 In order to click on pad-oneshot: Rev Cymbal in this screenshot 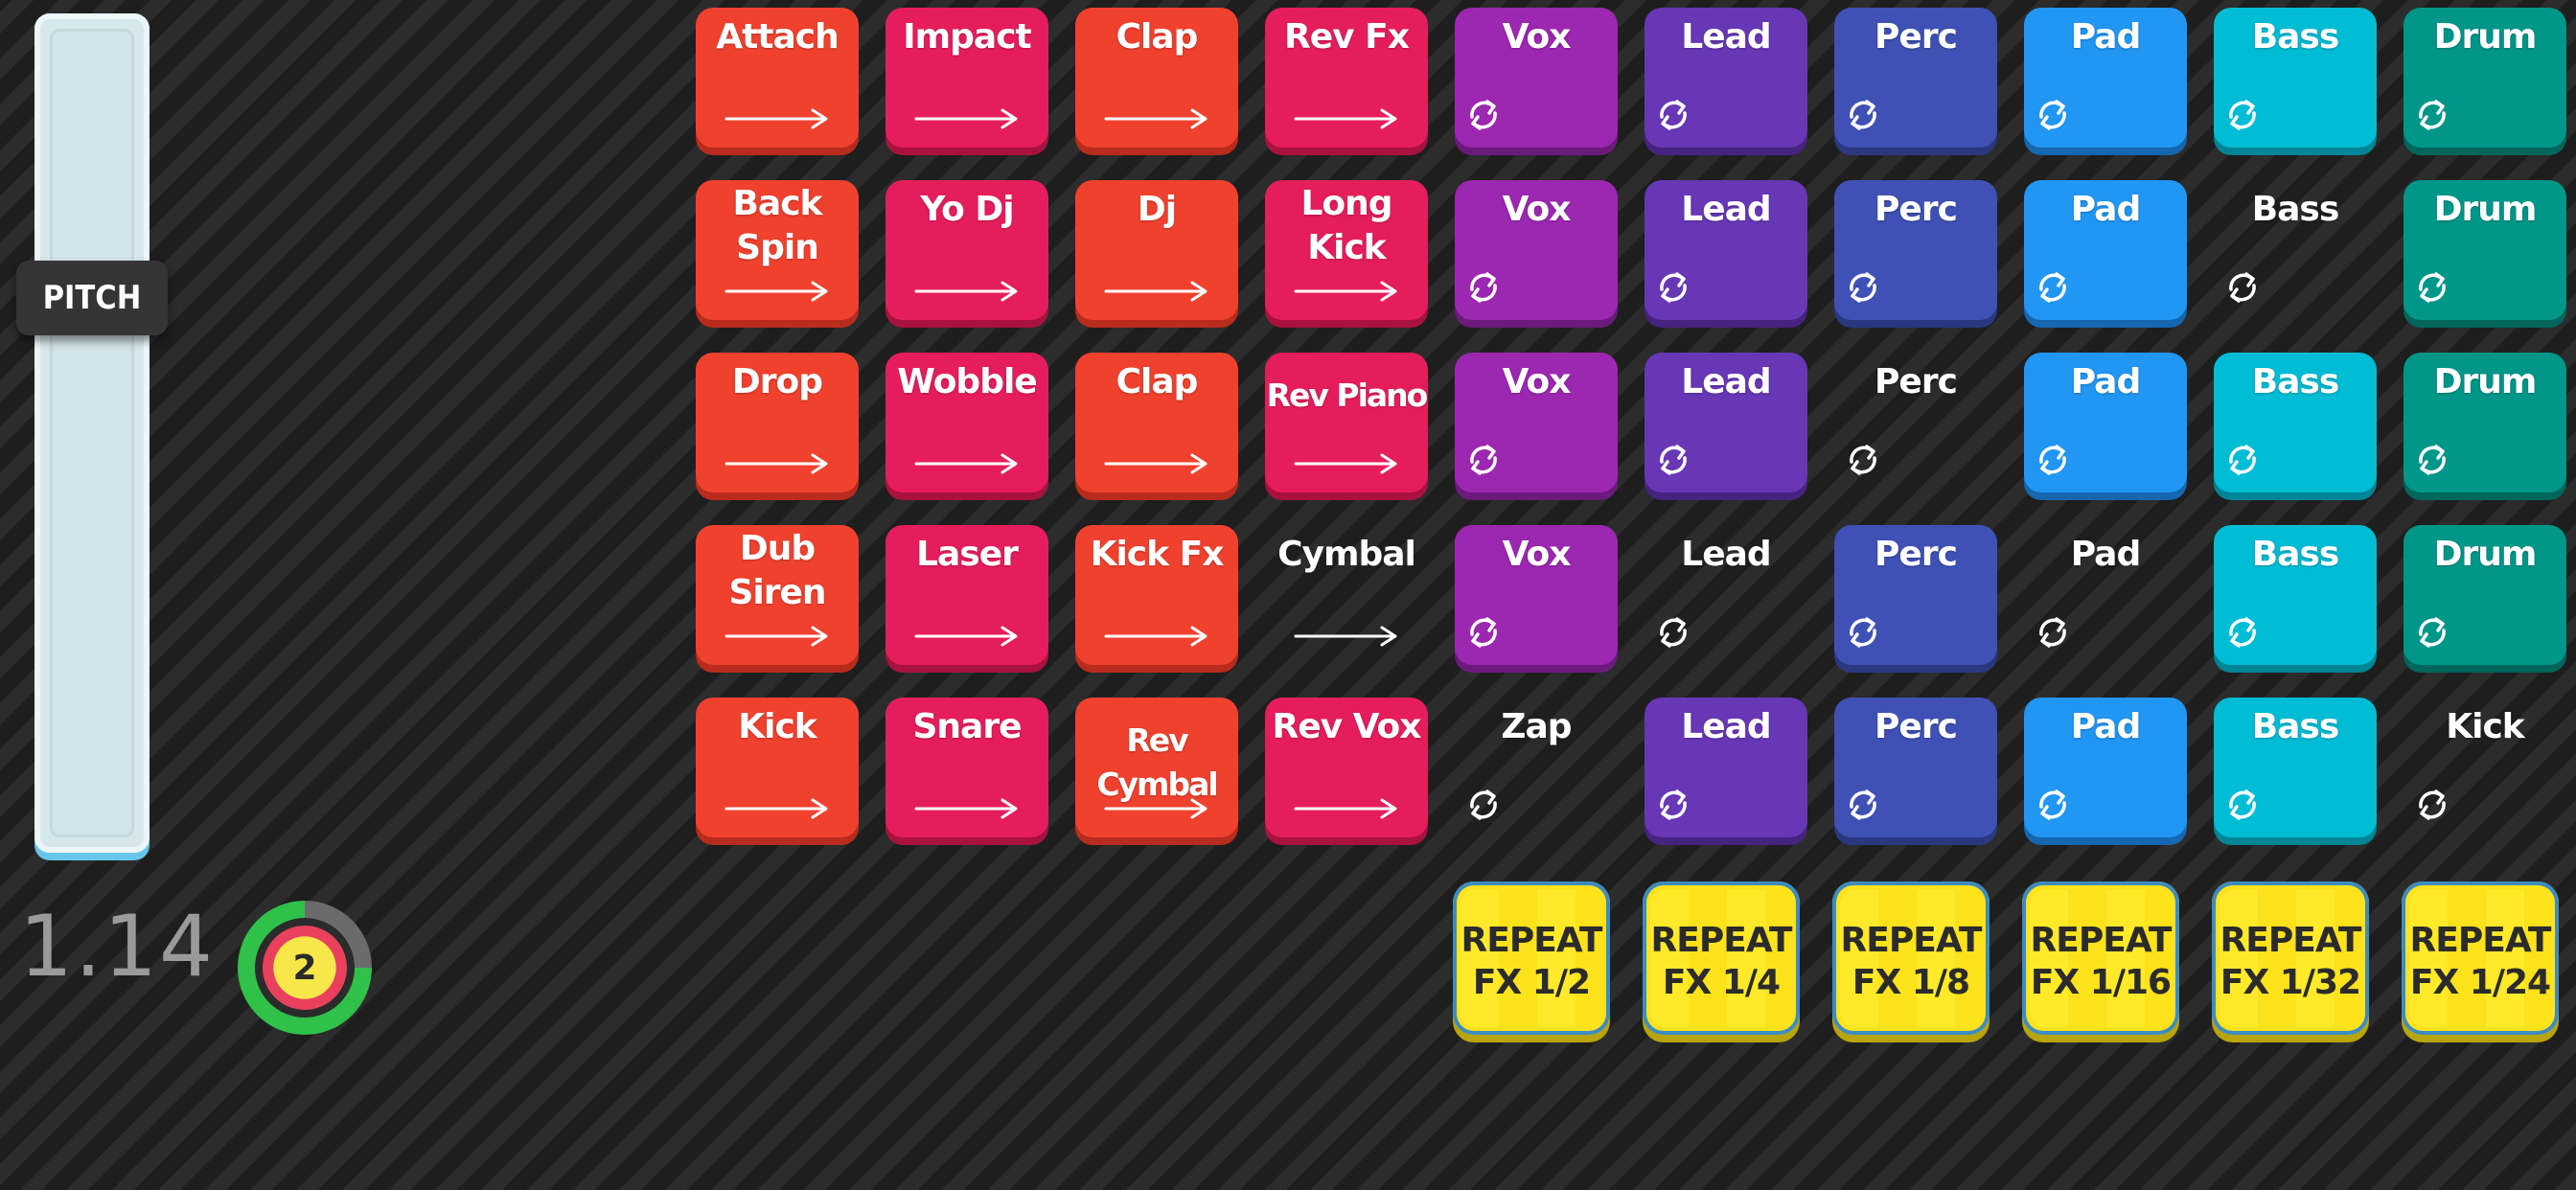, I will do `click(1156, 767)`.